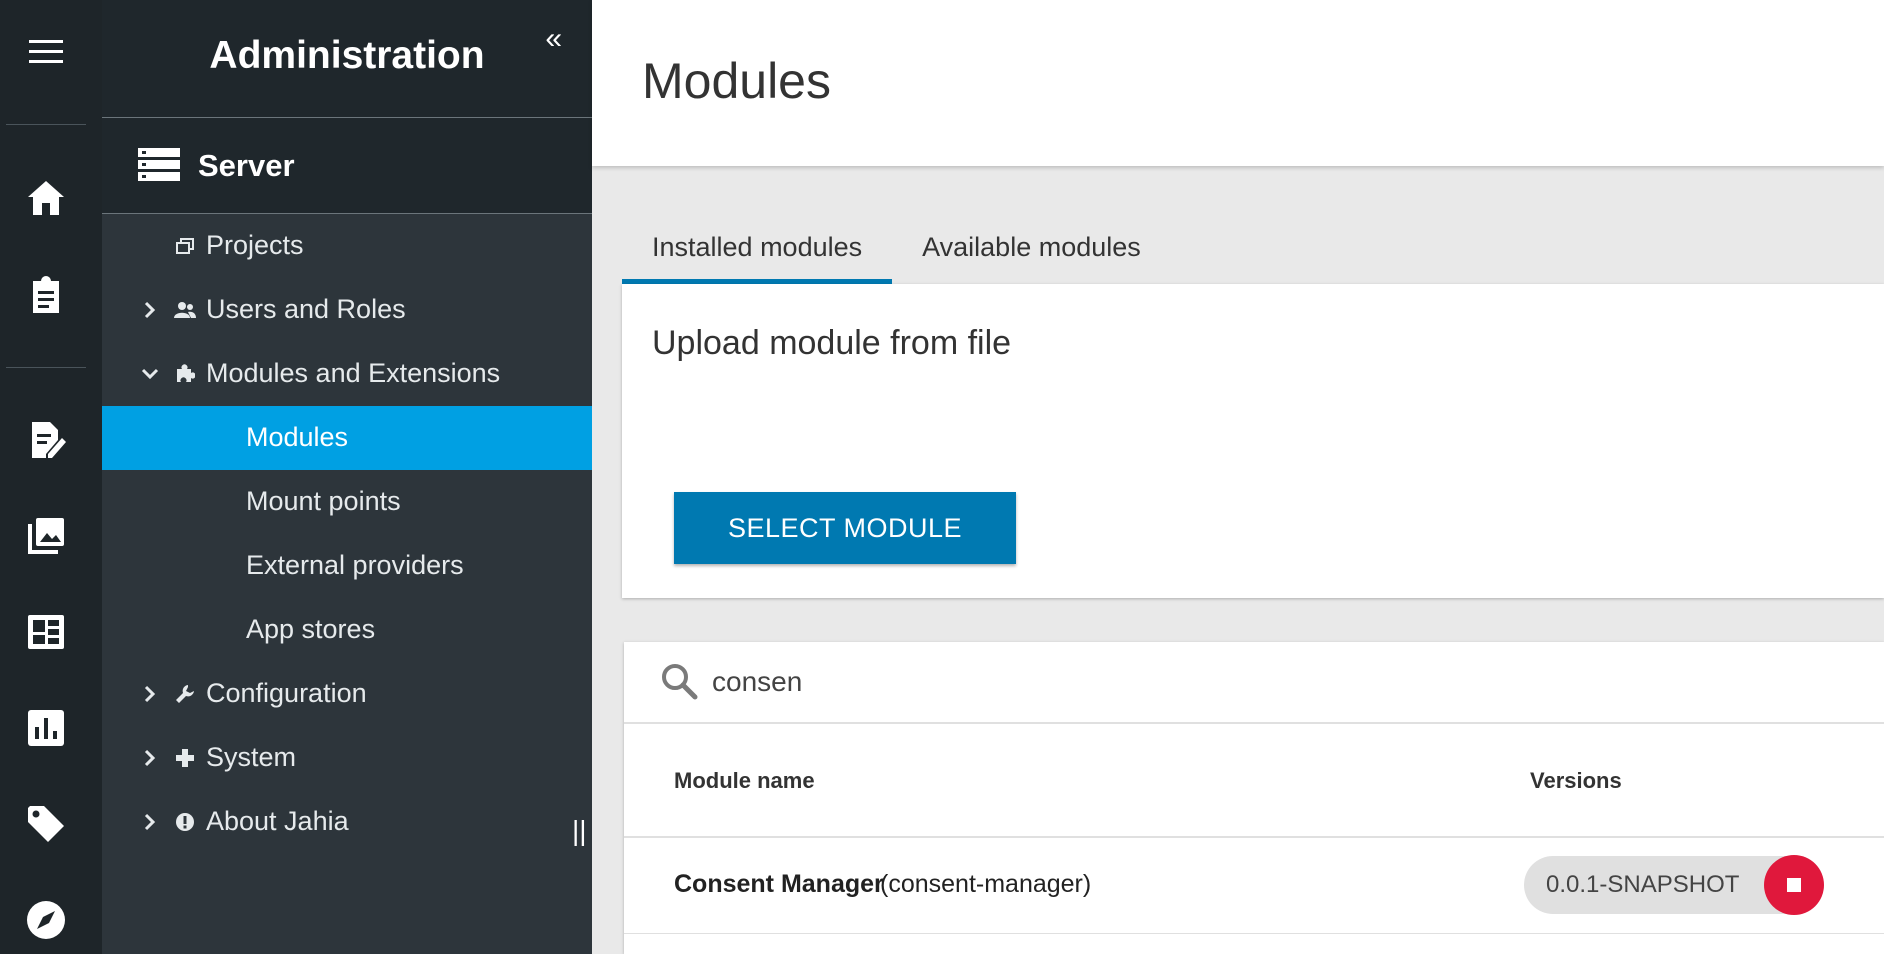 The height and width of the screenshot is (954, 1884). I want to click on sidebar-item-app-stores: App stores, so click(347, 630).